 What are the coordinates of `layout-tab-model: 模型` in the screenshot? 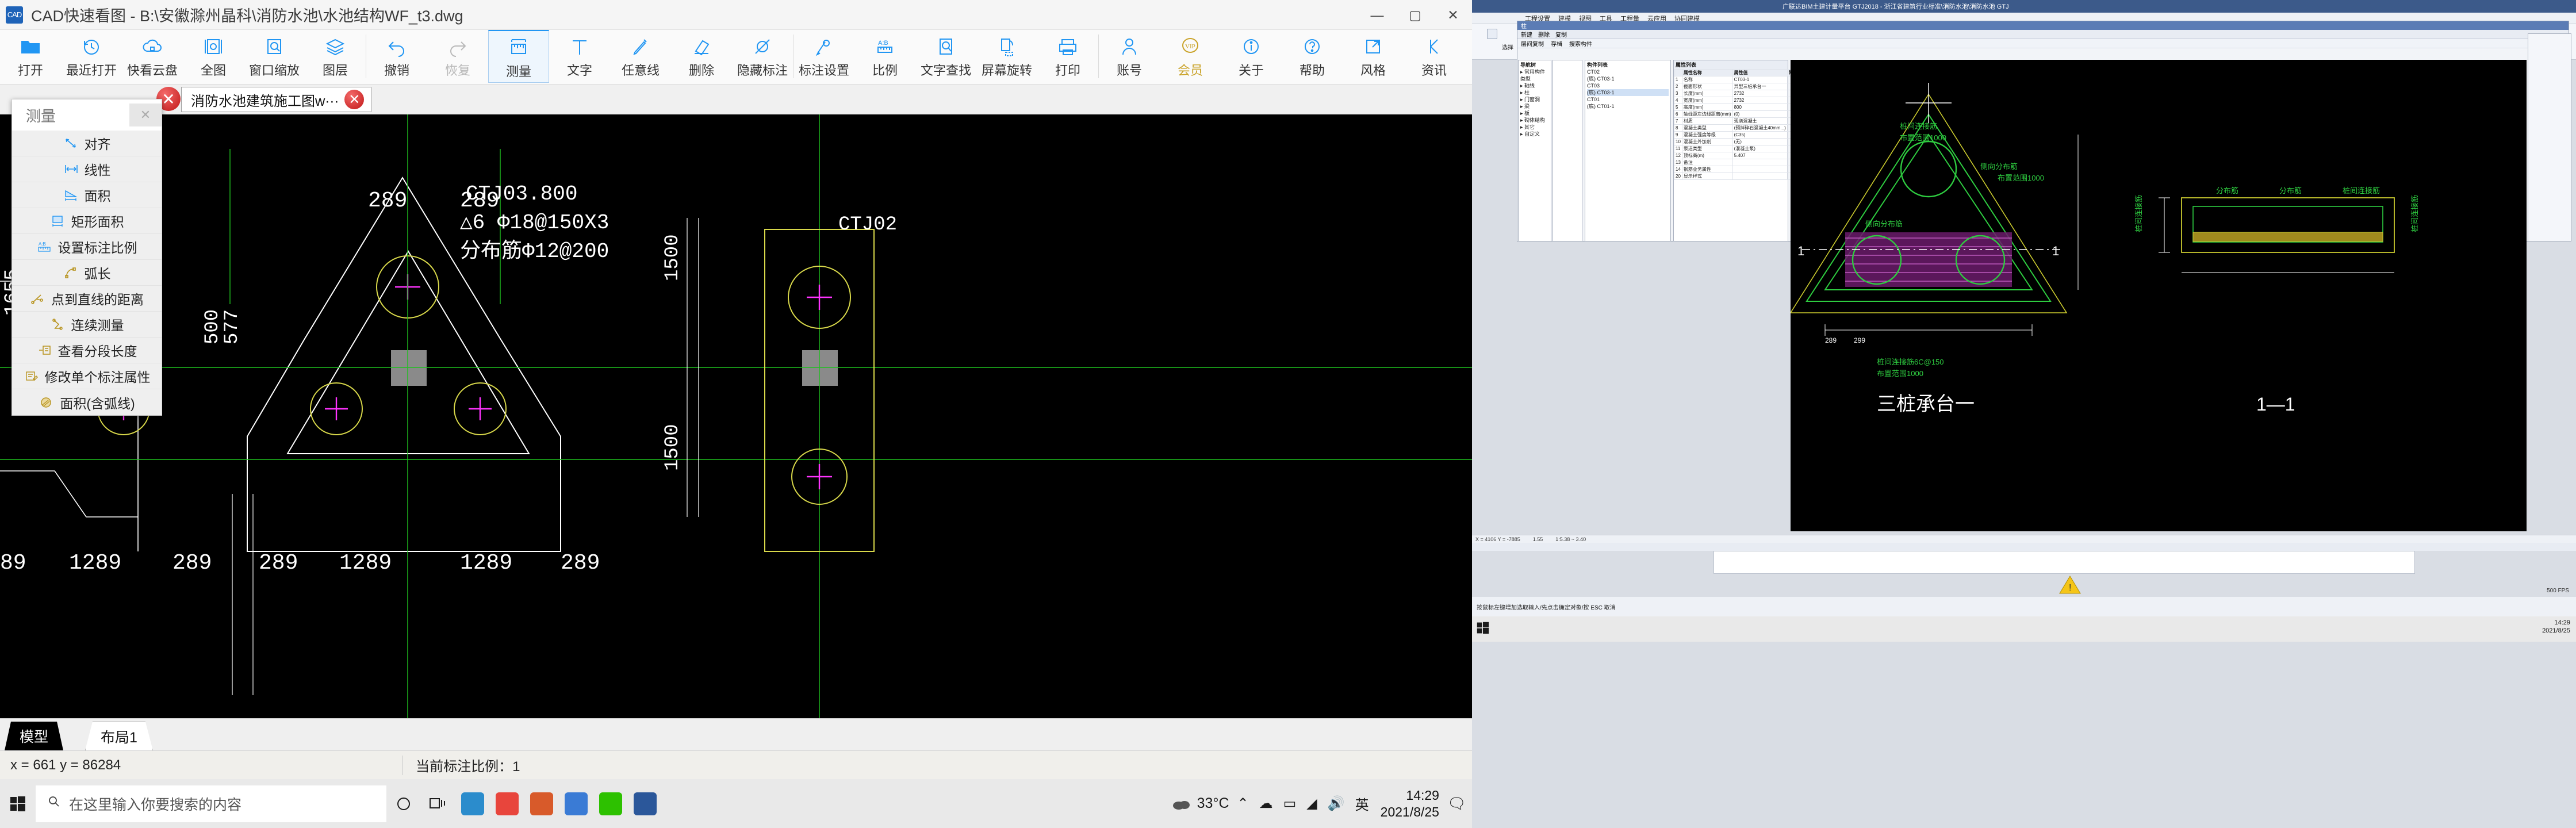 It's located at (34, 736).